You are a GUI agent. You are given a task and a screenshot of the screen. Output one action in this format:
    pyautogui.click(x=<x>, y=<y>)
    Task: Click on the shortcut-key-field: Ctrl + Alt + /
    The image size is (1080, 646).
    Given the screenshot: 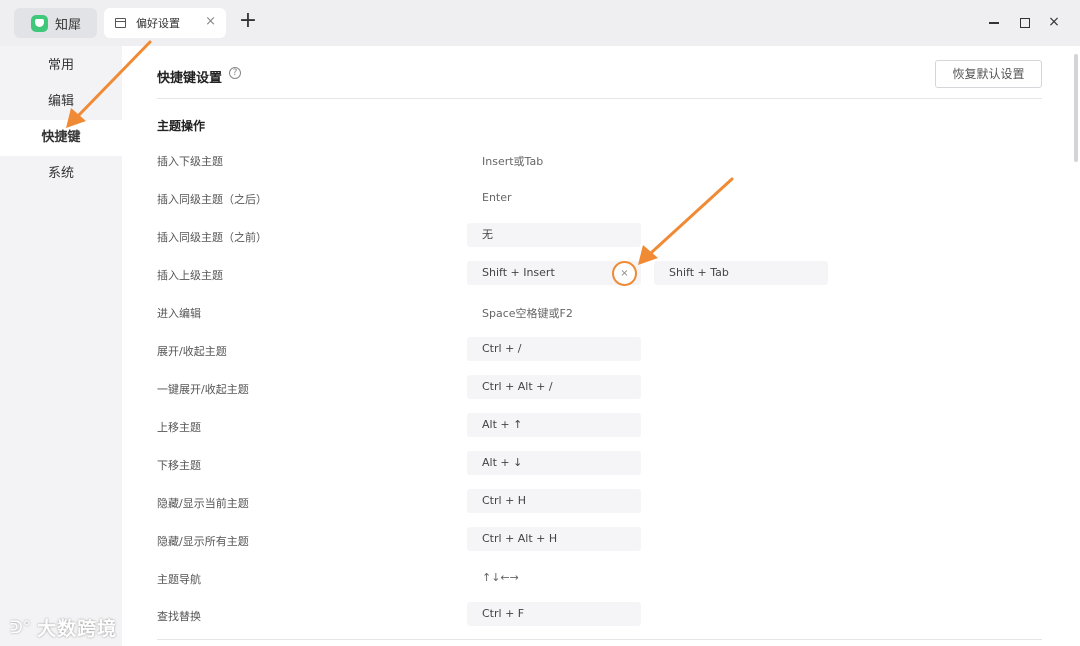 What is the action you would take?
    pyautogui.click(x=554, y=387)
    